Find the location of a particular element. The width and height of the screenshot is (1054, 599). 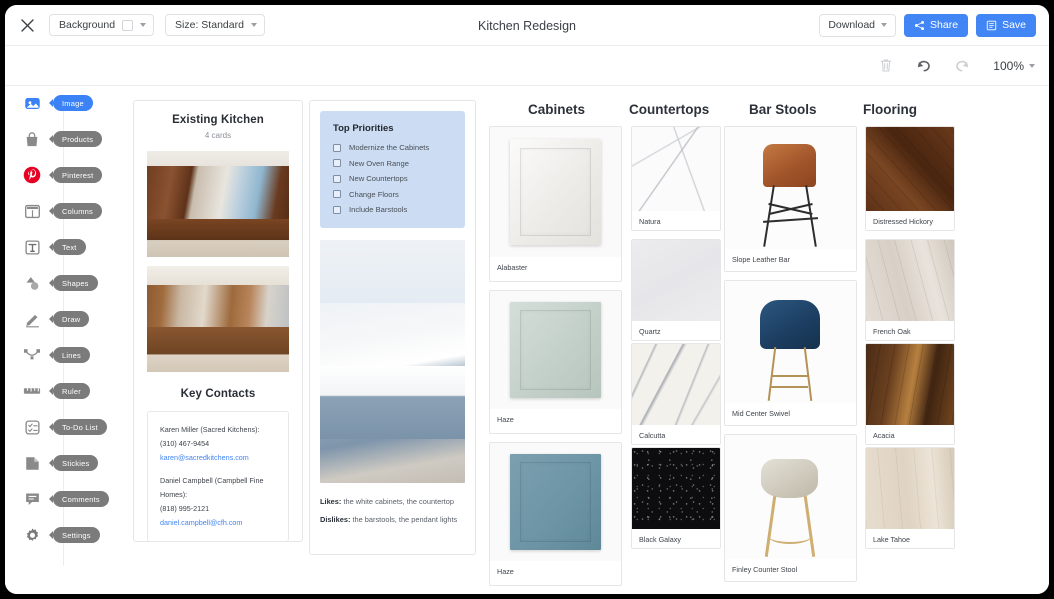

swatch-card-haze-blue: Haze is located at coordinates (555, 514).